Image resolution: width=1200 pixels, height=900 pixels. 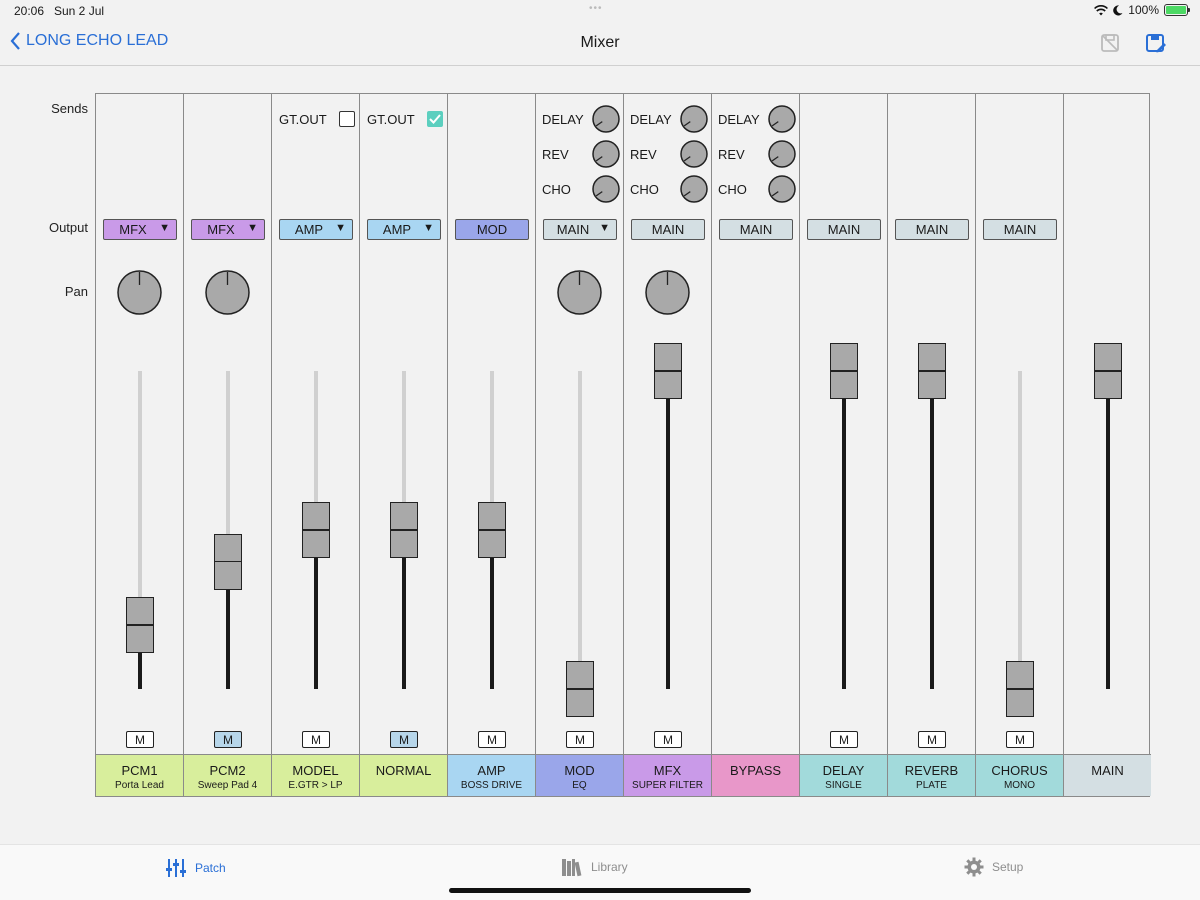 I want to click on channel-name: NORMAL, so click(x=403, y=775).